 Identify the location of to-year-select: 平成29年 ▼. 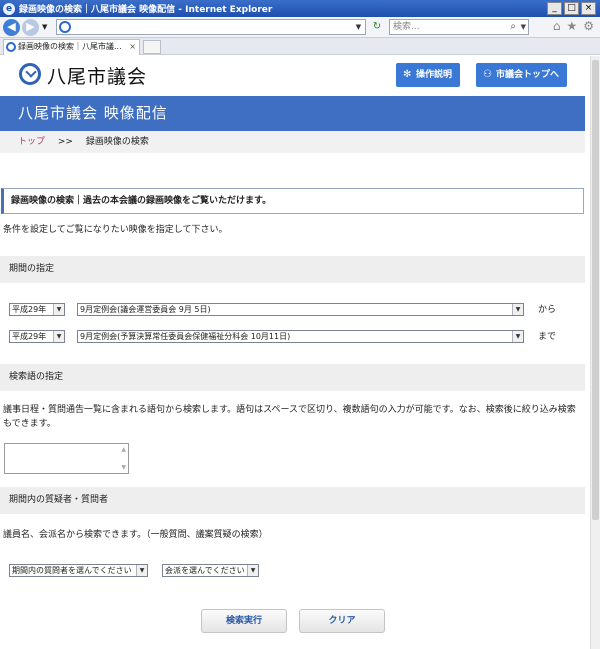
(37, 336).